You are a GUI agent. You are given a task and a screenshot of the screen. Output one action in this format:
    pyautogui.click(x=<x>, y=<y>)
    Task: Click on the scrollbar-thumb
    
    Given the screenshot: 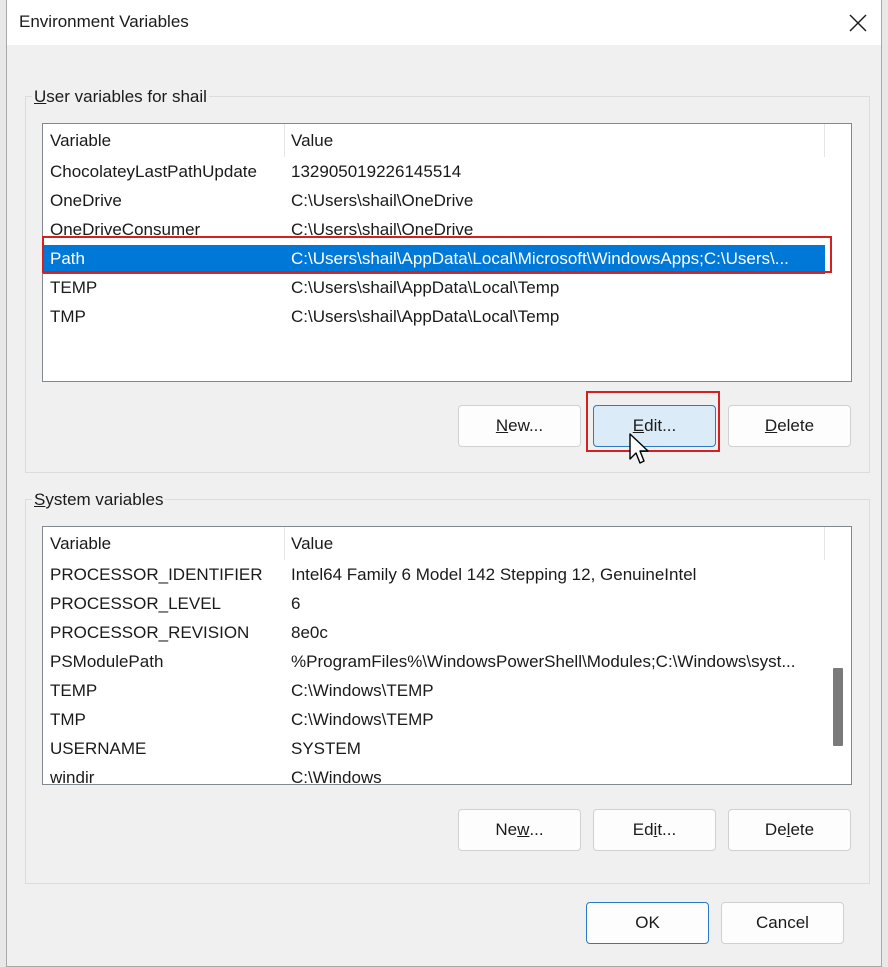 What is the action you would take?
    pyautogui.click(x=838, y=707)
    